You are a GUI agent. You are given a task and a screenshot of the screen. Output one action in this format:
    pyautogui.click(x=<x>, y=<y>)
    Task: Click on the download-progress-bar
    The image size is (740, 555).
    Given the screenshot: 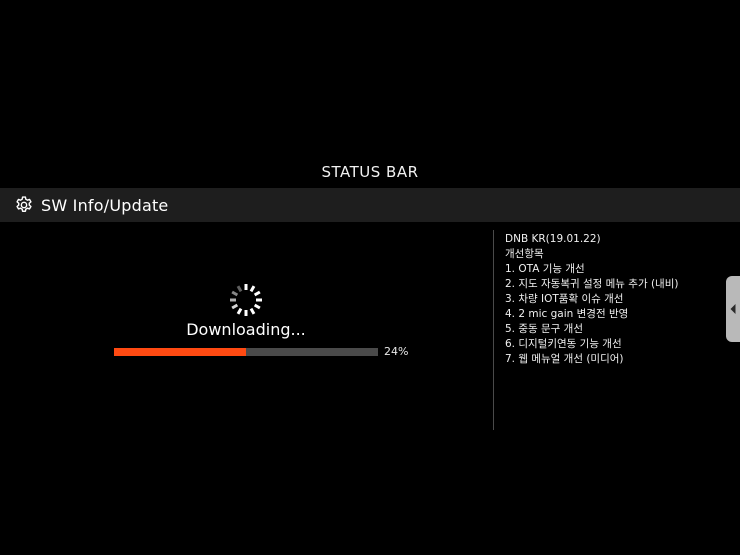 What is the action you would take?
    pyautogui.click(x=246, y=352)
    